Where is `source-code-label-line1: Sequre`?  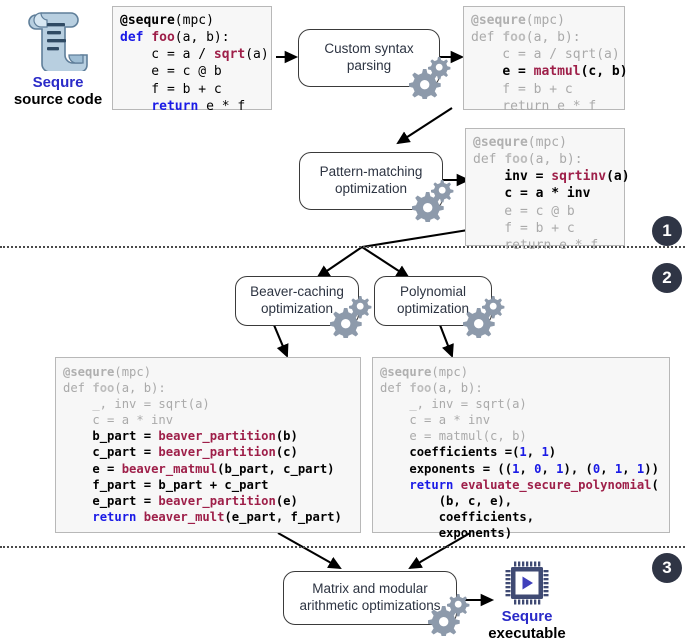 source-code-label-line1: Sequre is located at coordinates (58, 82).